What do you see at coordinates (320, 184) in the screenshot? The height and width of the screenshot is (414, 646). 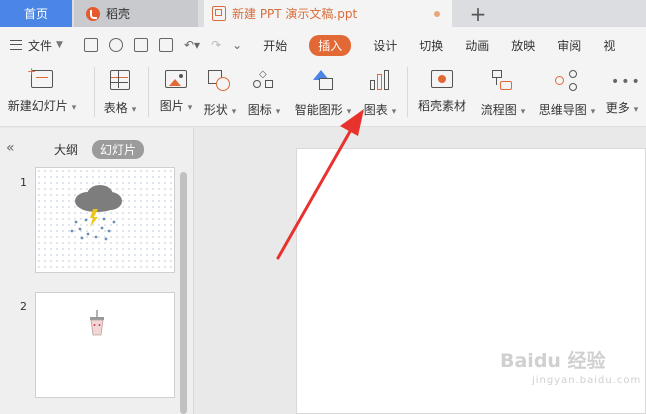 I see `annotation-arrow-icon` at bounding box center [320, 184].